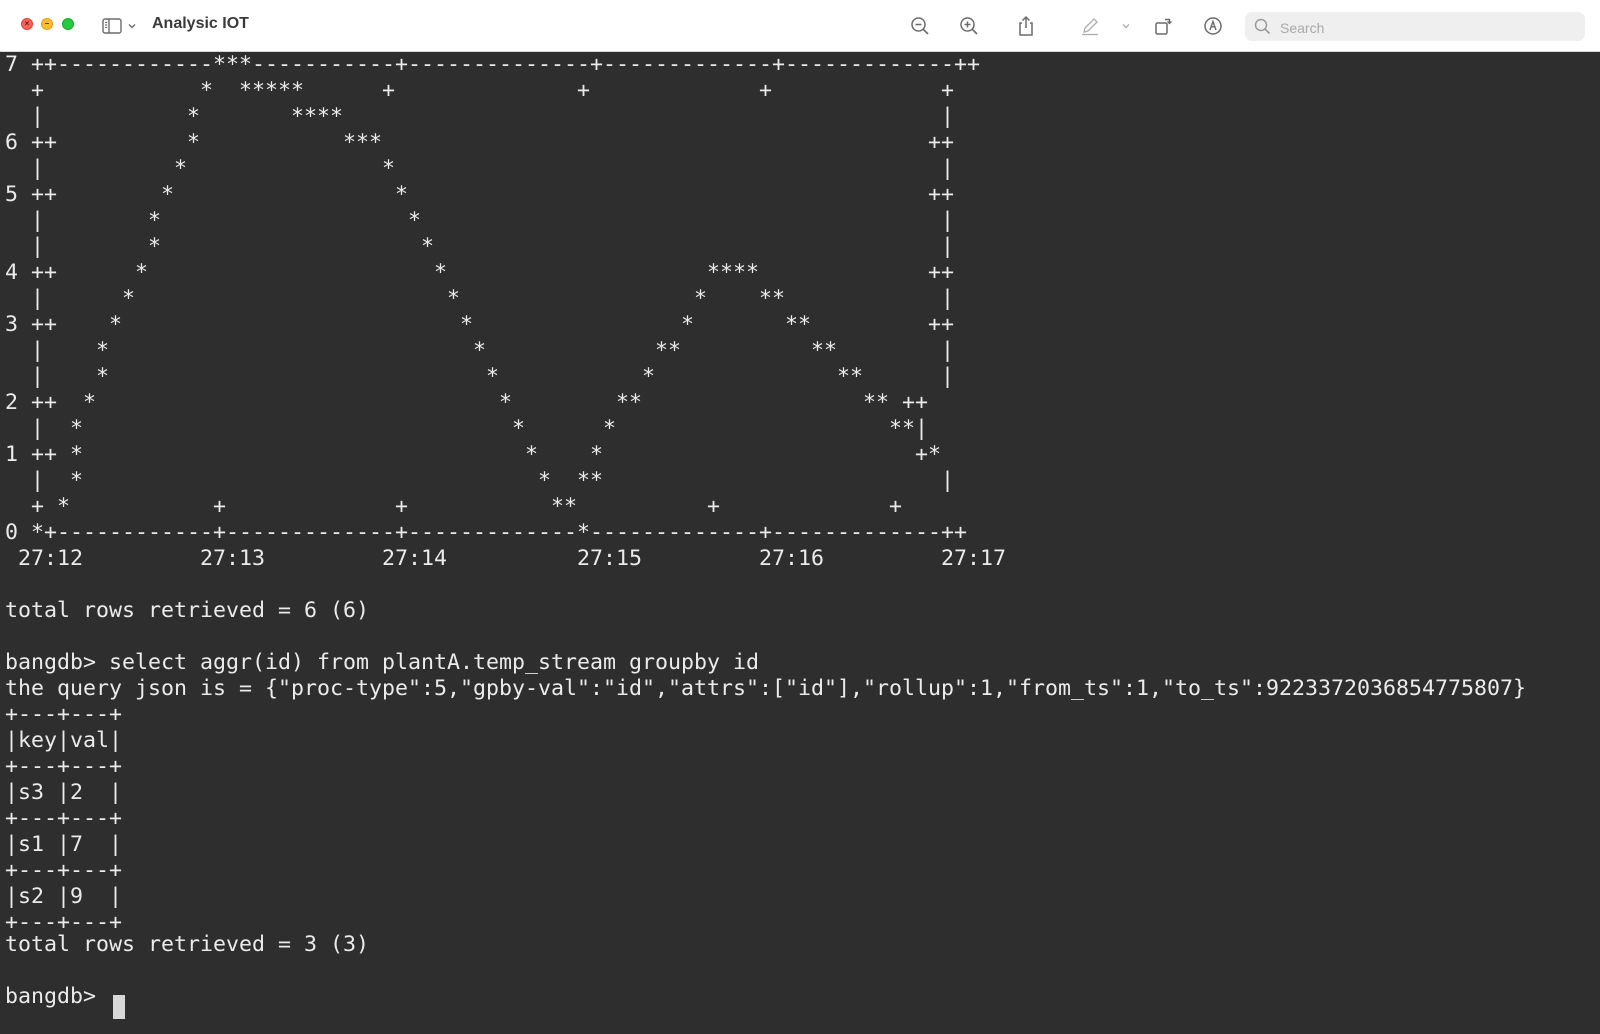  What do you see at coordinates (64, 792) in the screenshot?
I see `table-row: |s3 |2 |` at bounding box center [64, 792].